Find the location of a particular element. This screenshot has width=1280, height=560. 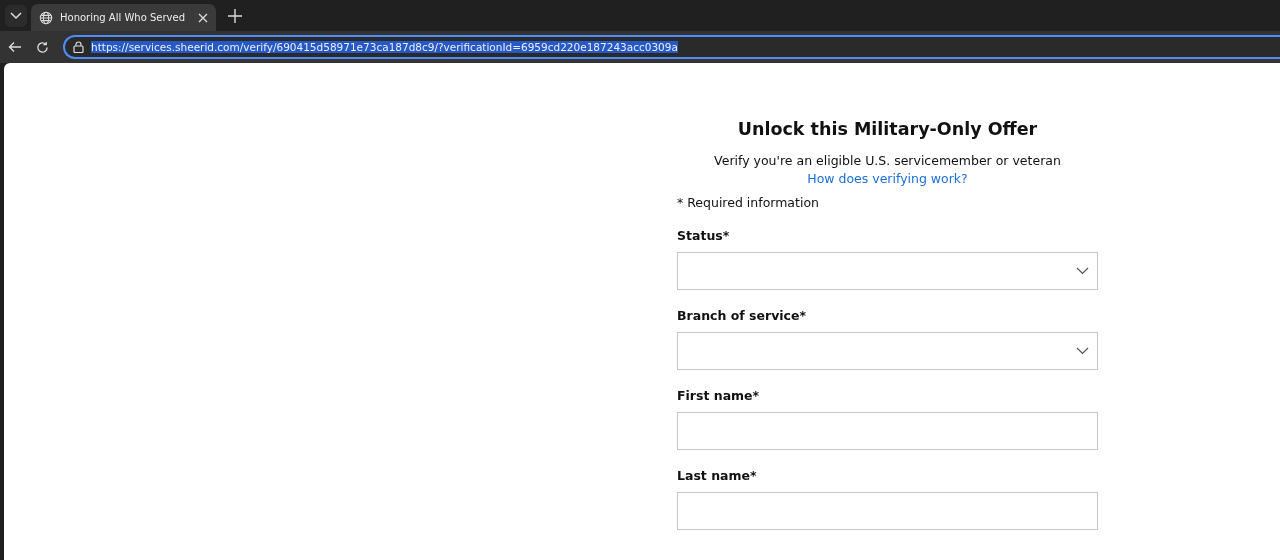

lock-icon is located at coordinates (78, 47).